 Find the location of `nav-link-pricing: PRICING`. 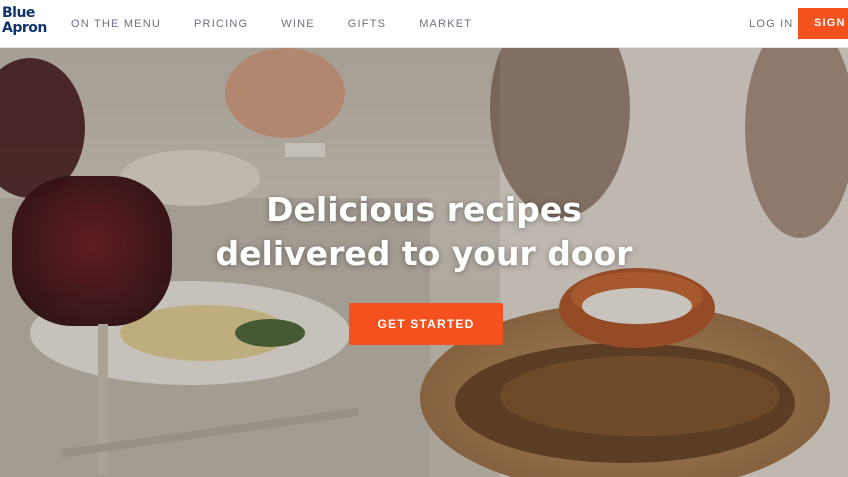

nav-link-pricing: PRICING is located at coordinates (221, 24).